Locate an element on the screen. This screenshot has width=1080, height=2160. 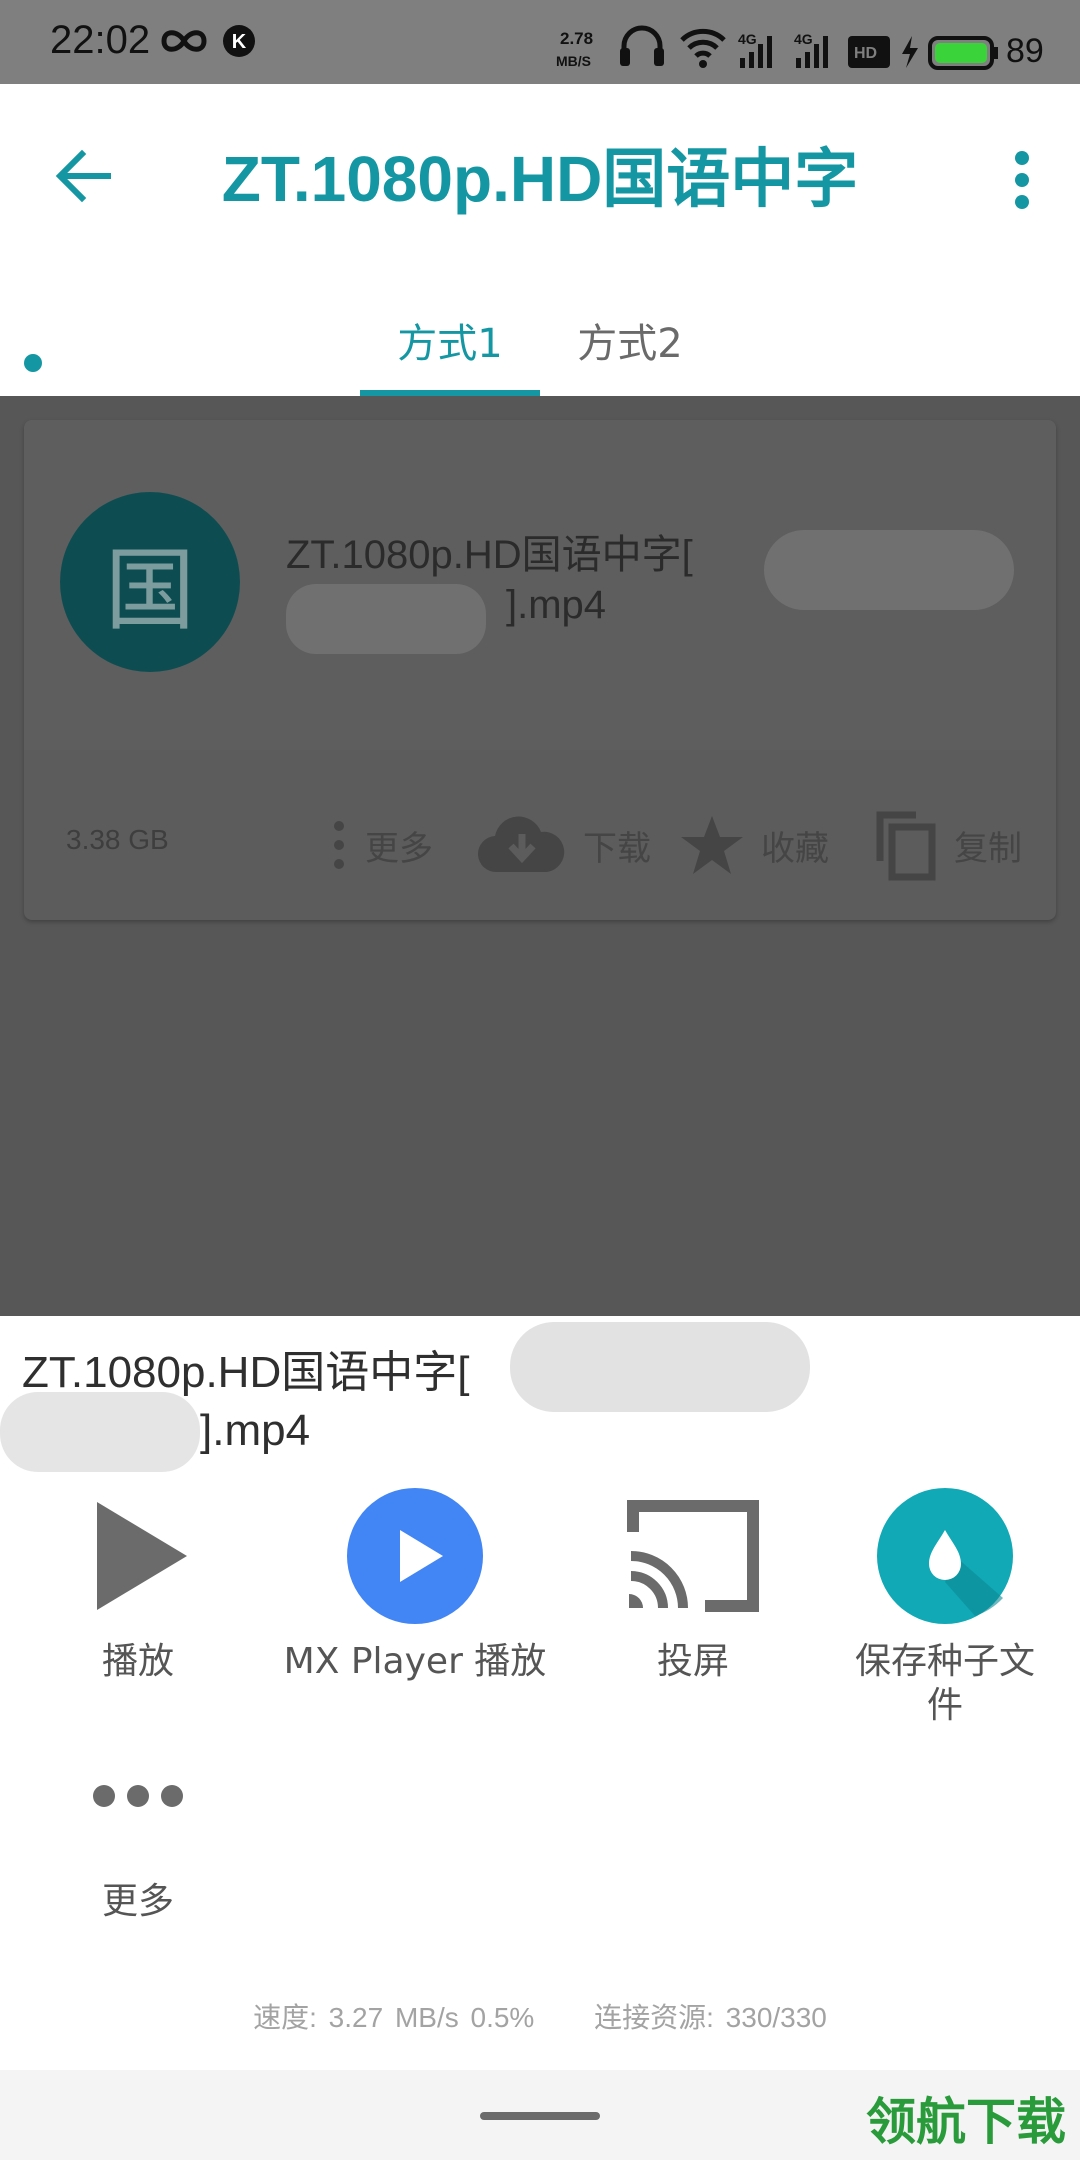
battery-icon is located at coordinates (963, 53).